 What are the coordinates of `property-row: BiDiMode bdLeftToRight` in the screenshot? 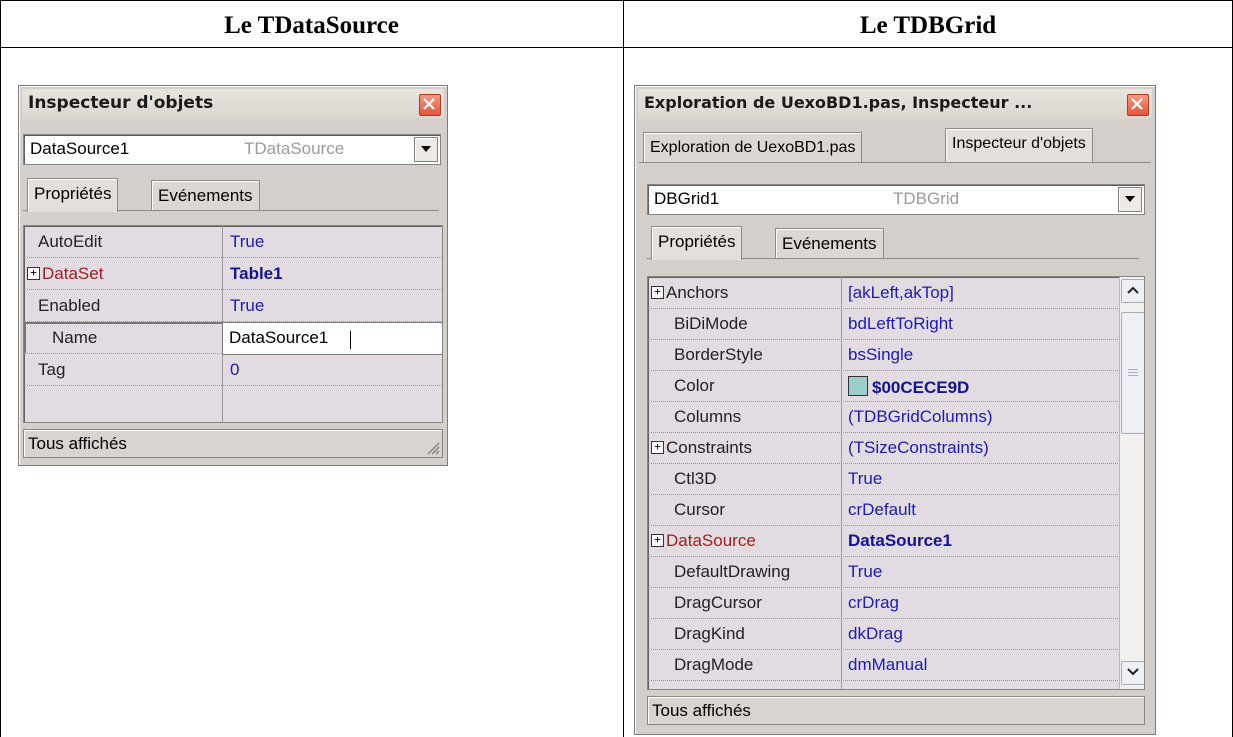 It's located at (883, 324).